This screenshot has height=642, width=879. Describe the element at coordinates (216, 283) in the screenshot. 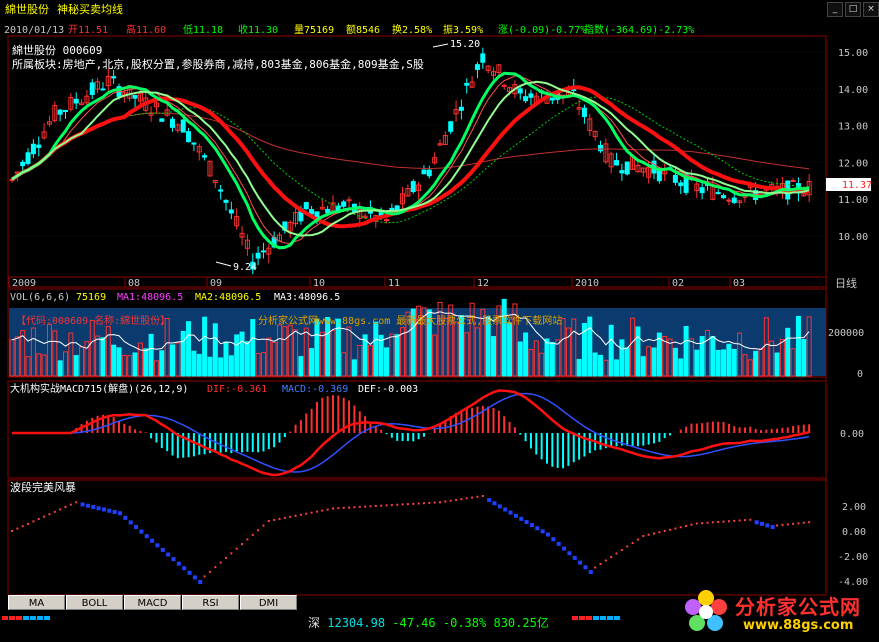

I see `month-label: 09` at that location.